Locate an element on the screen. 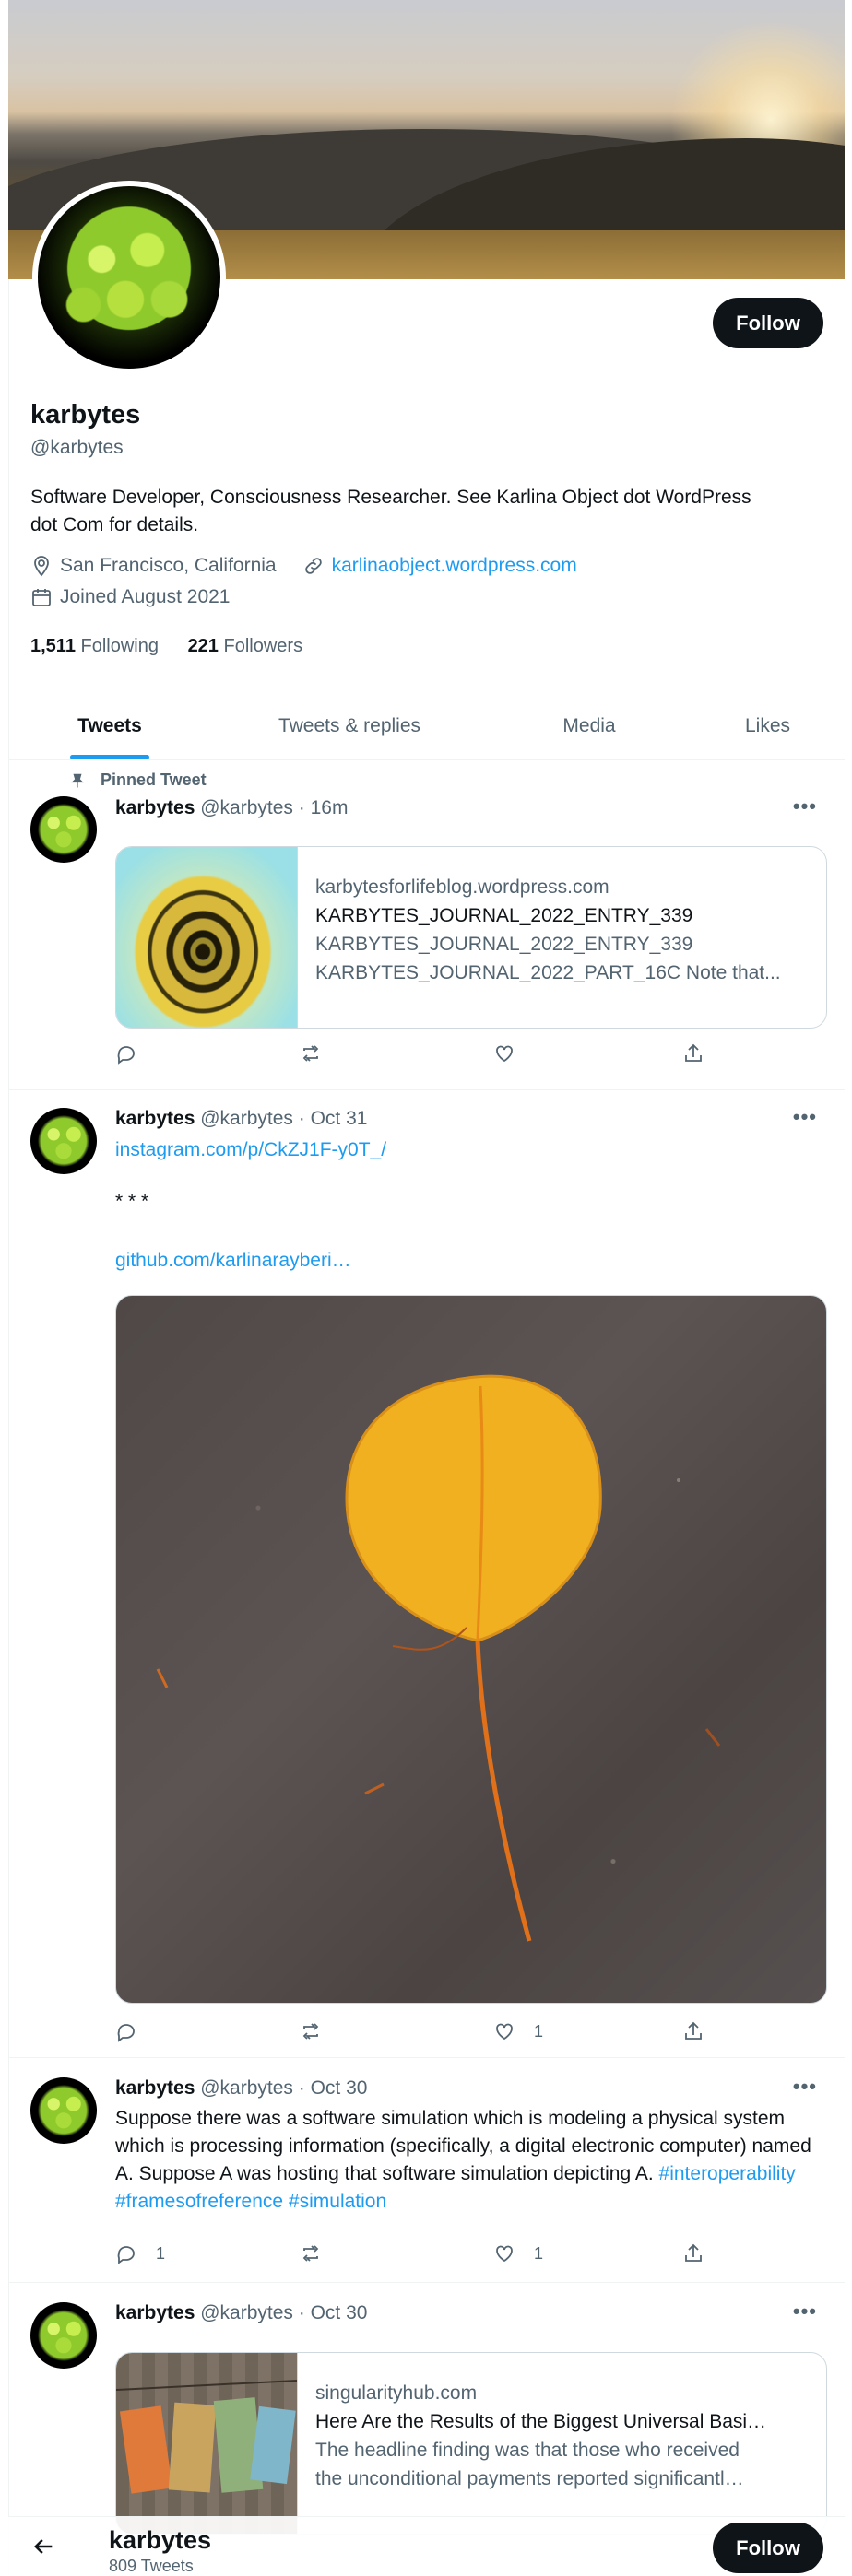 This screenshot has height=2576, width=852. link-icon is located at coordinates (313, 566).